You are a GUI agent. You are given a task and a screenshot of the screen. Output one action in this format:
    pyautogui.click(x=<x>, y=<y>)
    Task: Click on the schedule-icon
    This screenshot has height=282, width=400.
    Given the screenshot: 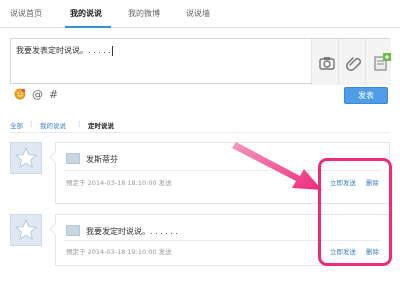 What is the action you would take?
    pyautogui.click(x=381, y=63)
    